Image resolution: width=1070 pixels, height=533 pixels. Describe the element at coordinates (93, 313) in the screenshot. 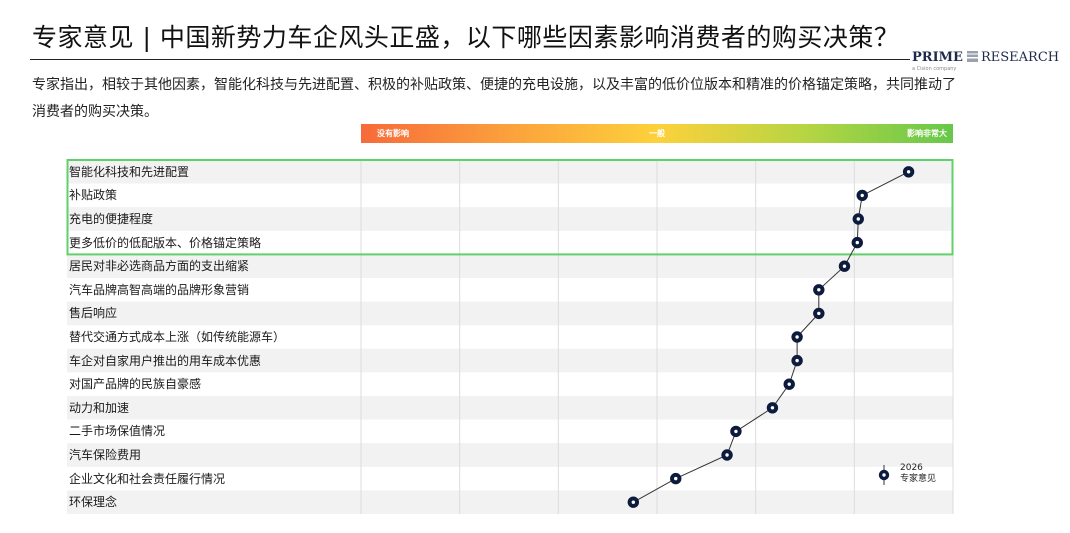

I see `category-label: 售后响应` at that location.